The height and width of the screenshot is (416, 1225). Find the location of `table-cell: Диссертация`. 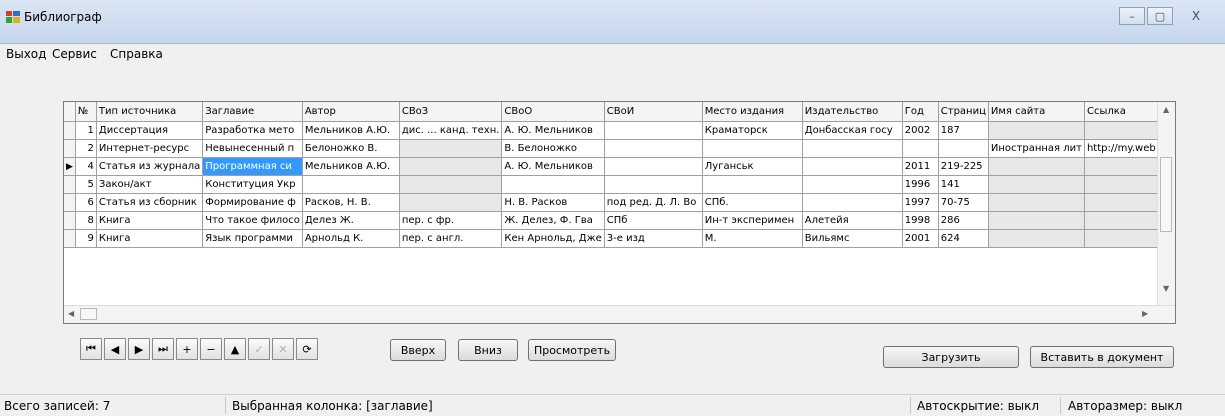

table-cell: Диссертация is located at coordinates (150, 130).